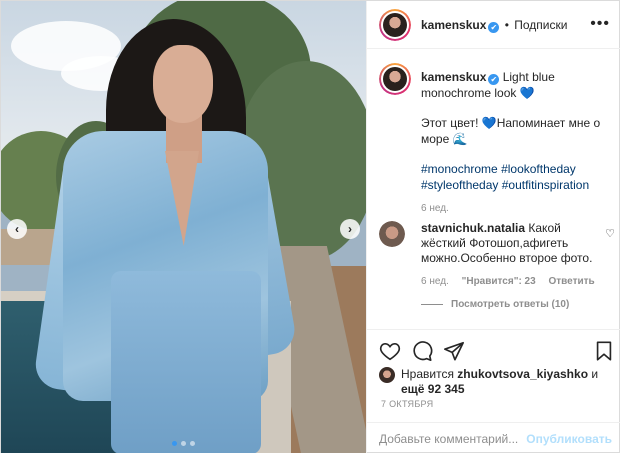  I want to click on comment-icon, so click(422, 351).